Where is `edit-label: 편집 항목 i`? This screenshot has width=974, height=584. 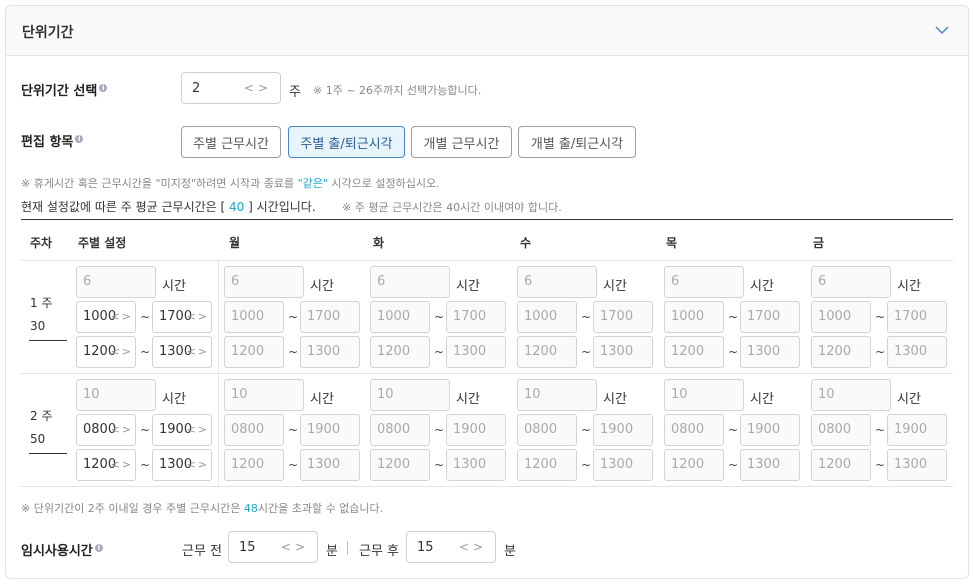 edit-label: 편집 항목 i is located at coordinates (52, 140).